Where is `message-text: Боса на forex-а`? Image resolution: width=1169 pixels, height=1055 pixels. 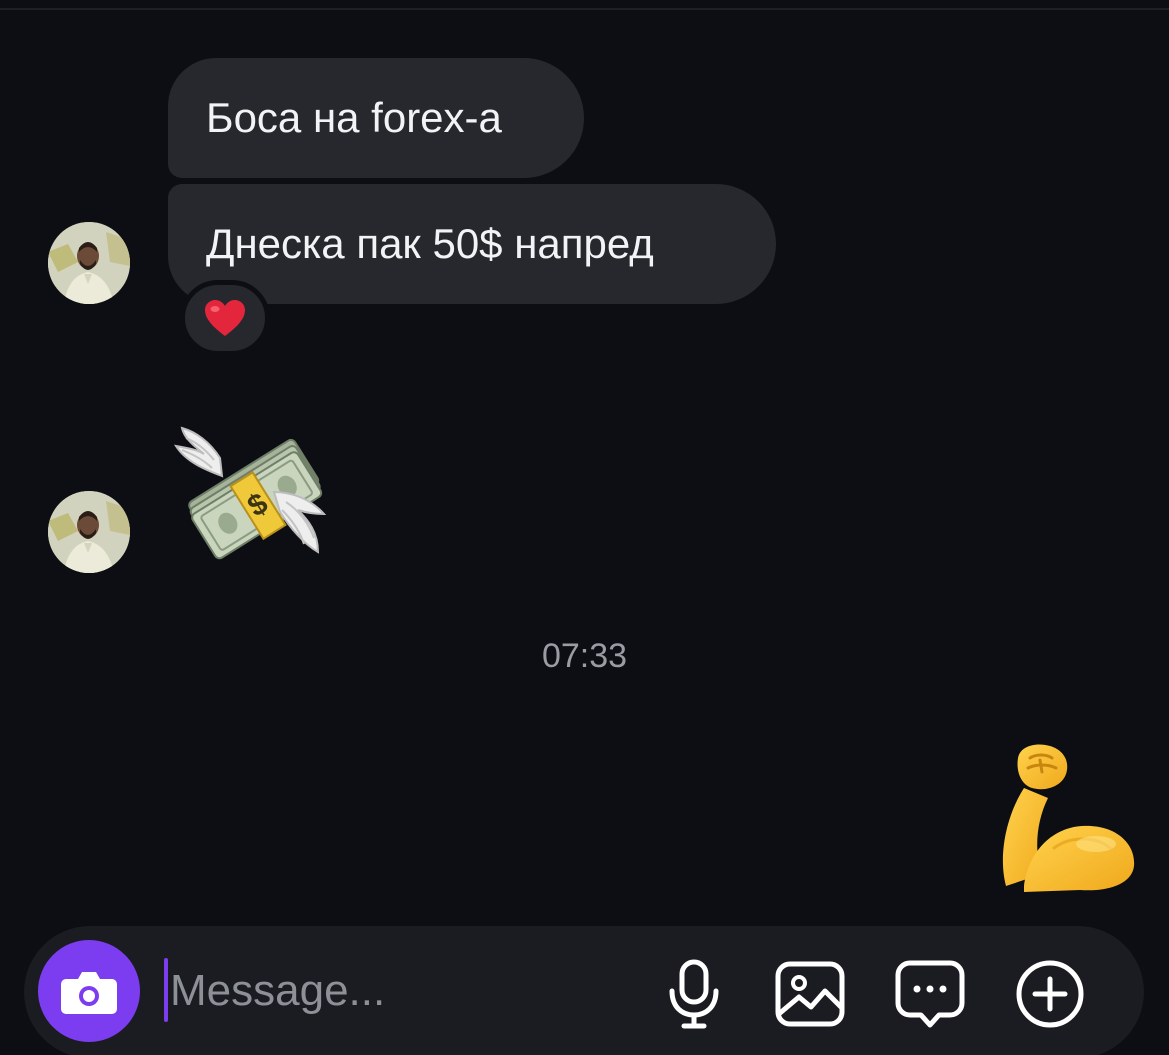
message-text: Боса на forex-а is located at coordinates (354, 117).